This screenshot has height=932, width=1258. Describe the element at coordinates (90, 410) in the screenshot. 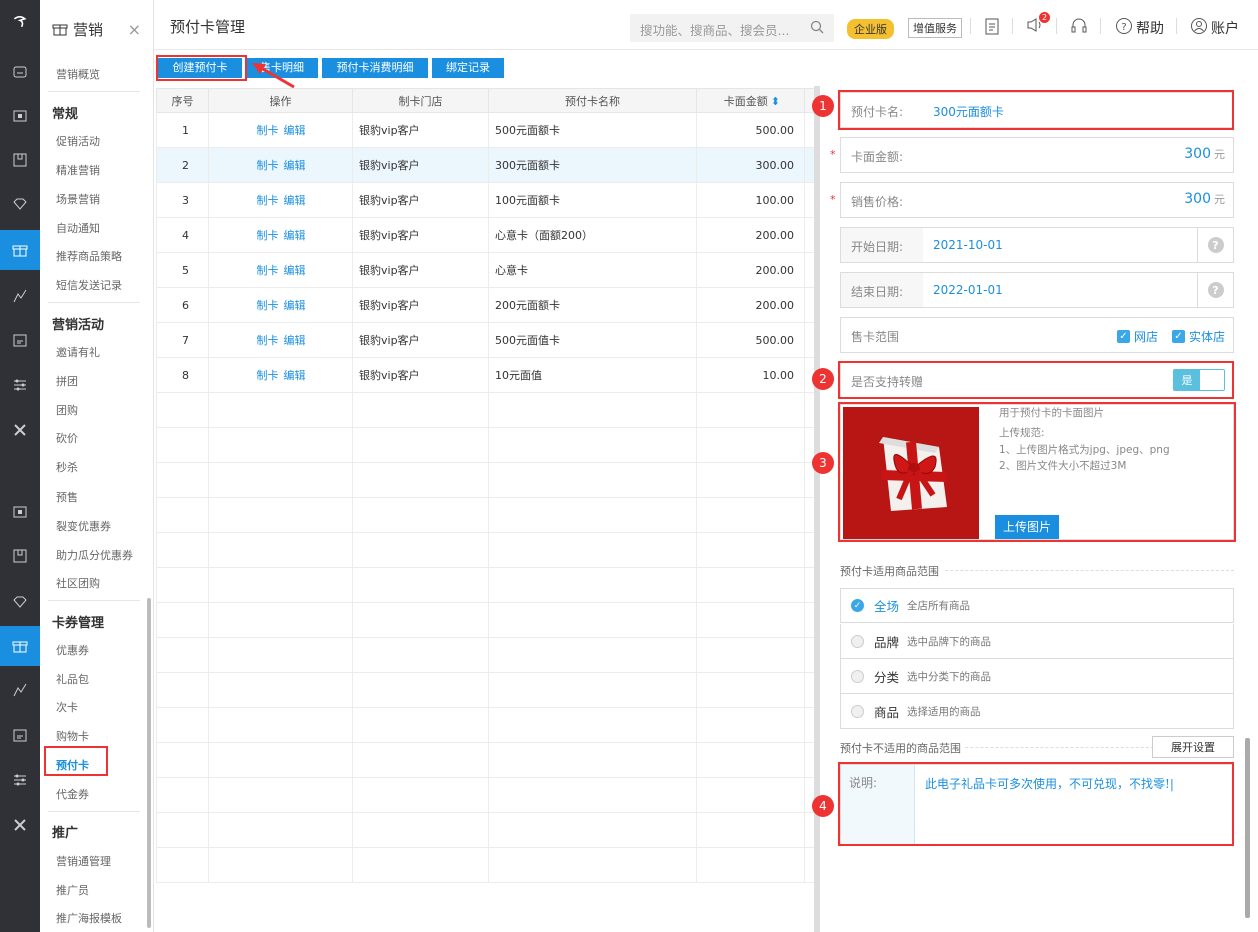

I see `sidebar-item: 团购` at that location.